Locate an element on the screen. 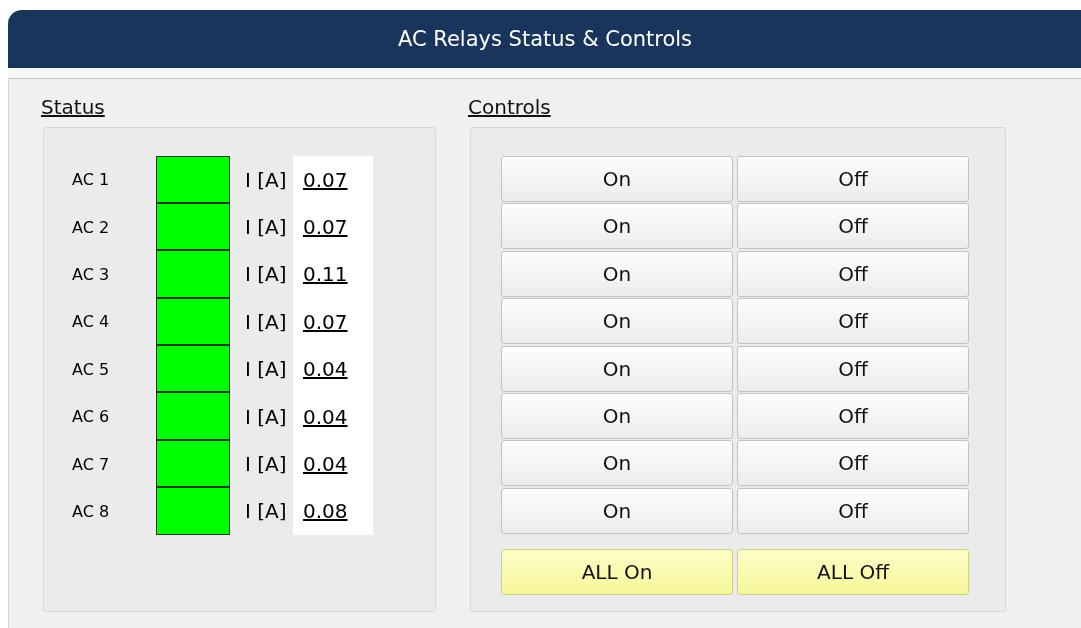 The width and height of the screenshot is (1081, 628). relay-label: AC 8 is located at coordinates (91, 511).